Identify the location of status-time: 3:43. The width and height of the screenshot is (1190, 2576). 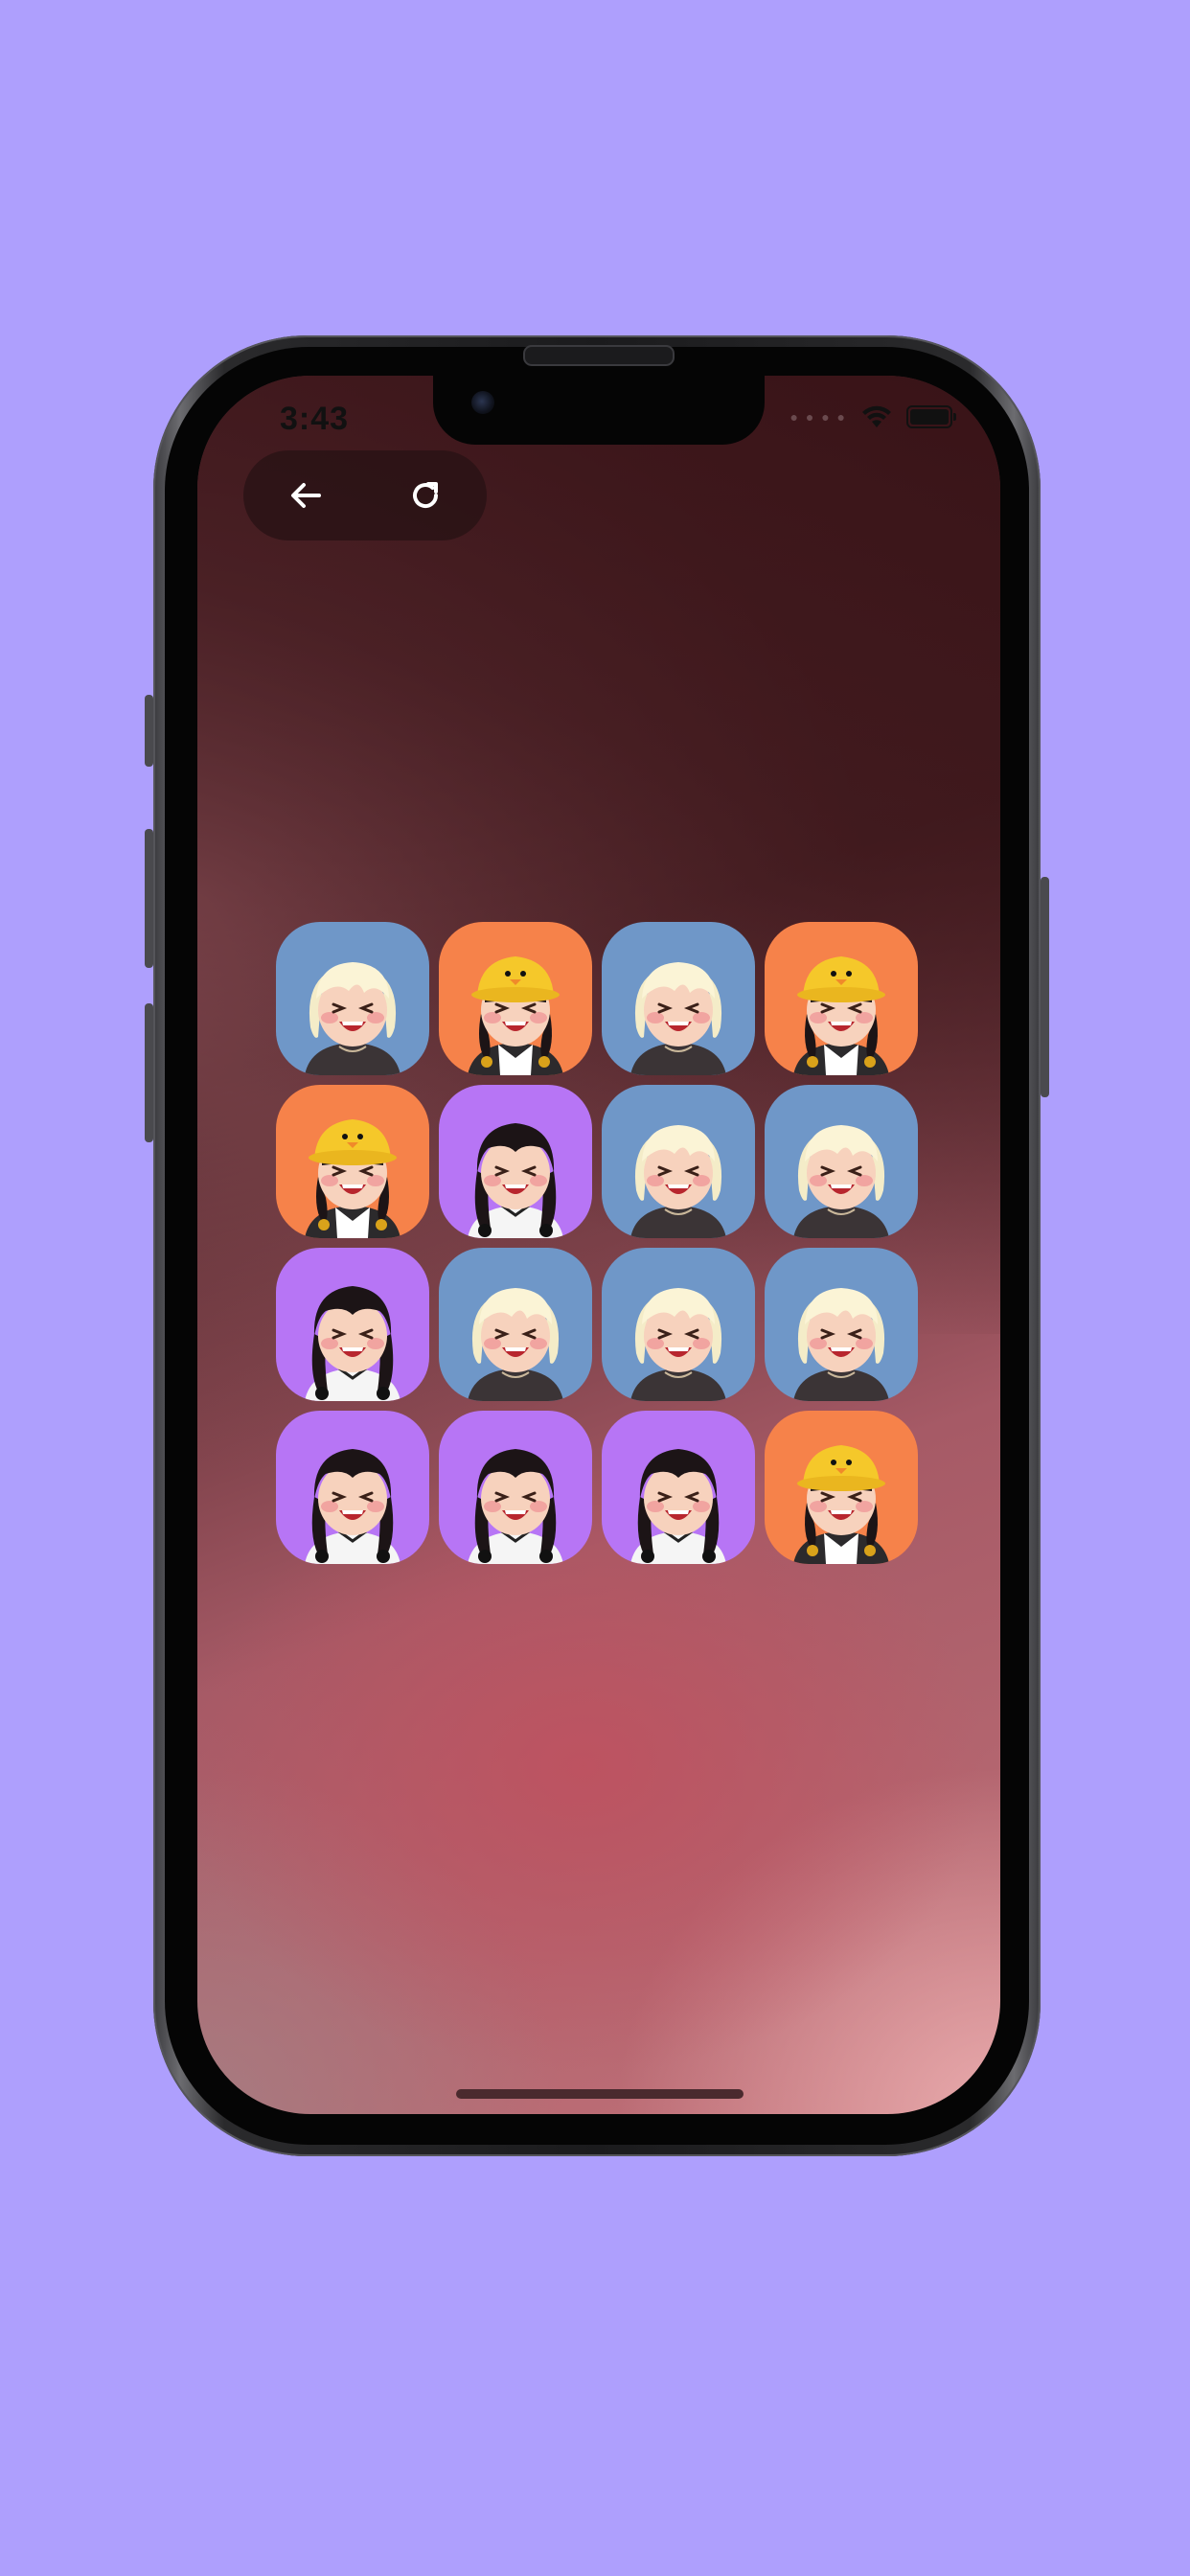
(315, 419).